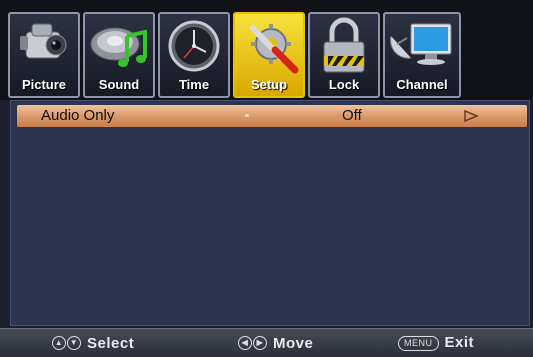 The image size is (533, 357). Describe the element at coordinates (78, 115) in the screenshot. I see `menu-item-label: Audio Only` at that location.